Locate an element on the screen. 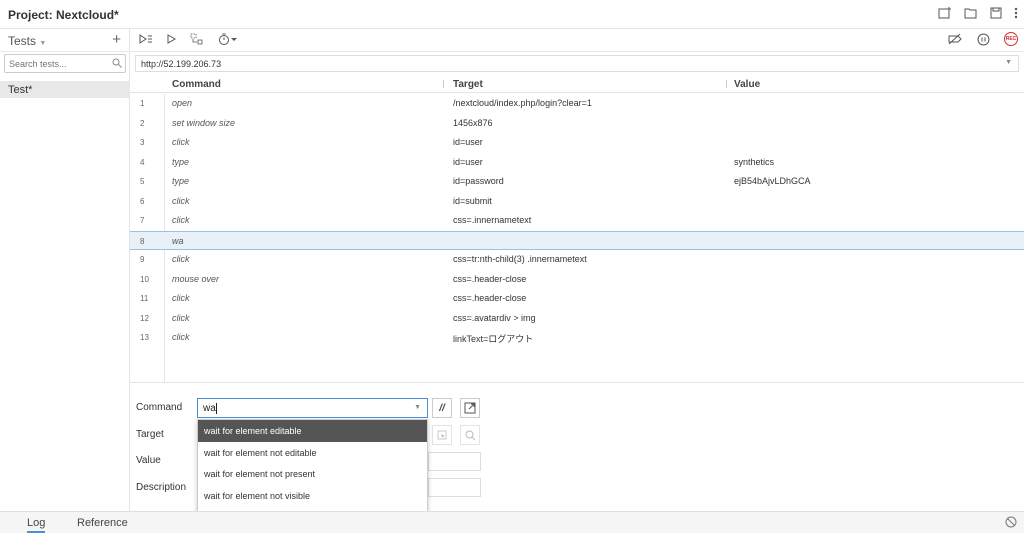 This screenshot has height=533, width=1024. select-element-icon is located at coordinates (442, 435).